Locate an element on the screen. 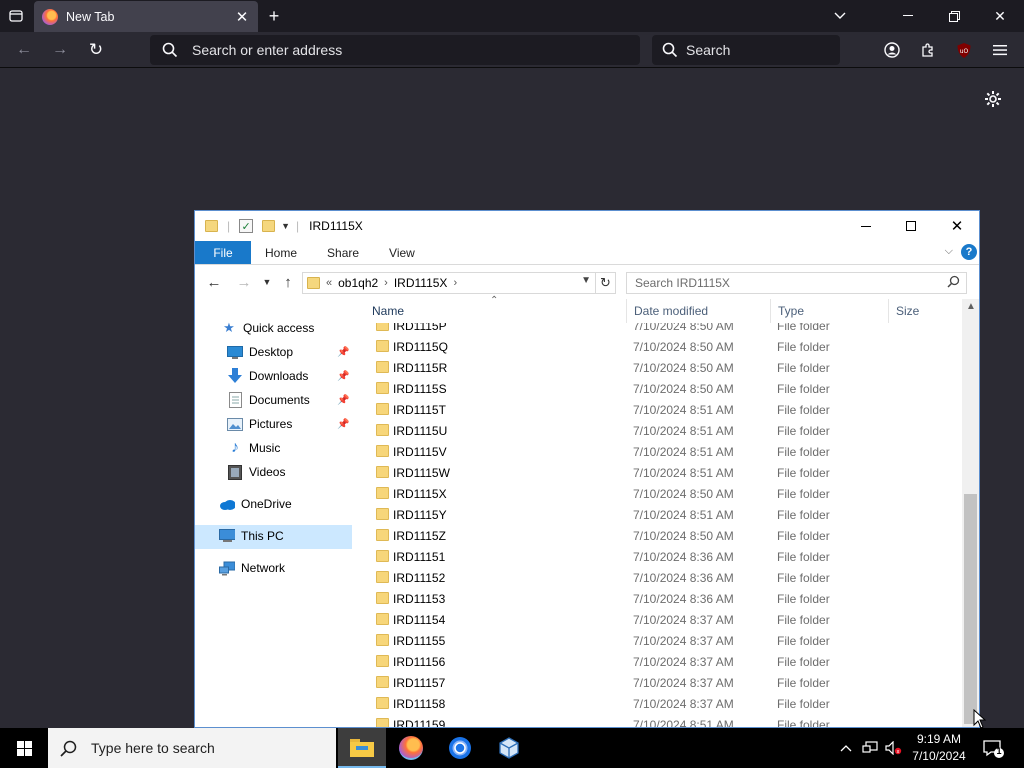 The width and height of the screenshot is (1024, 768). nav-item-pictures: Pictures is located at coordinates (259, 424).